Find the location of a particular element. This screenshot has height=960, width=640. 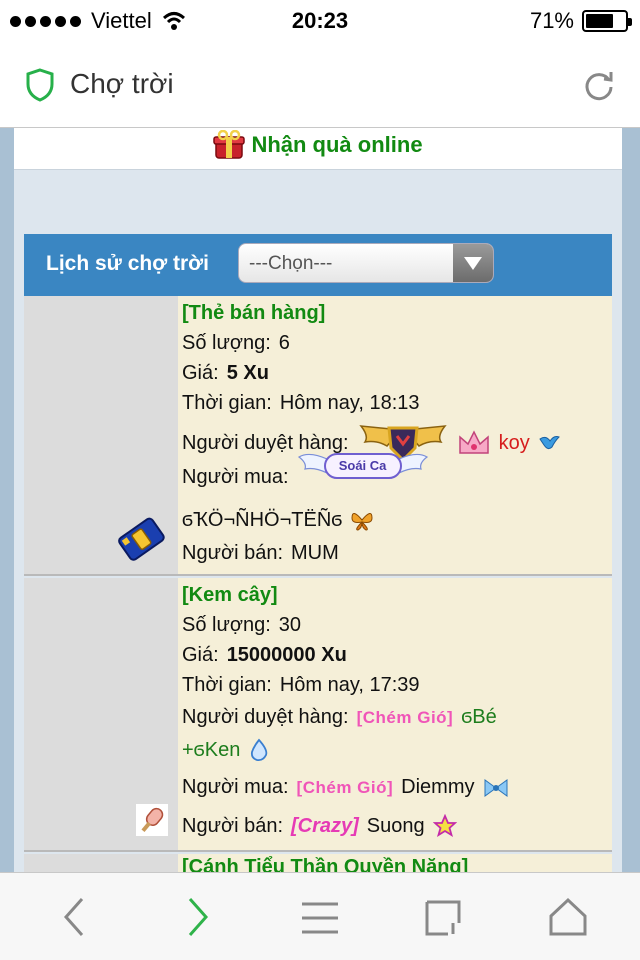

gift-icon is located at coordinates (229, 144).